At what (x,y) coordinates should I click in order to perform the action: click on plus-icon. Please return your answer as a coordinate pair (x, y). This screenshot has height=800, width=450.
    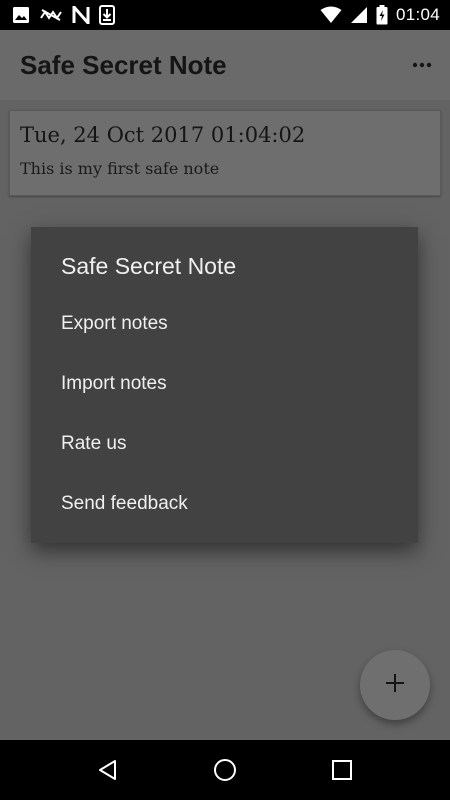
    Looking at the image, I should click on (395, 685).